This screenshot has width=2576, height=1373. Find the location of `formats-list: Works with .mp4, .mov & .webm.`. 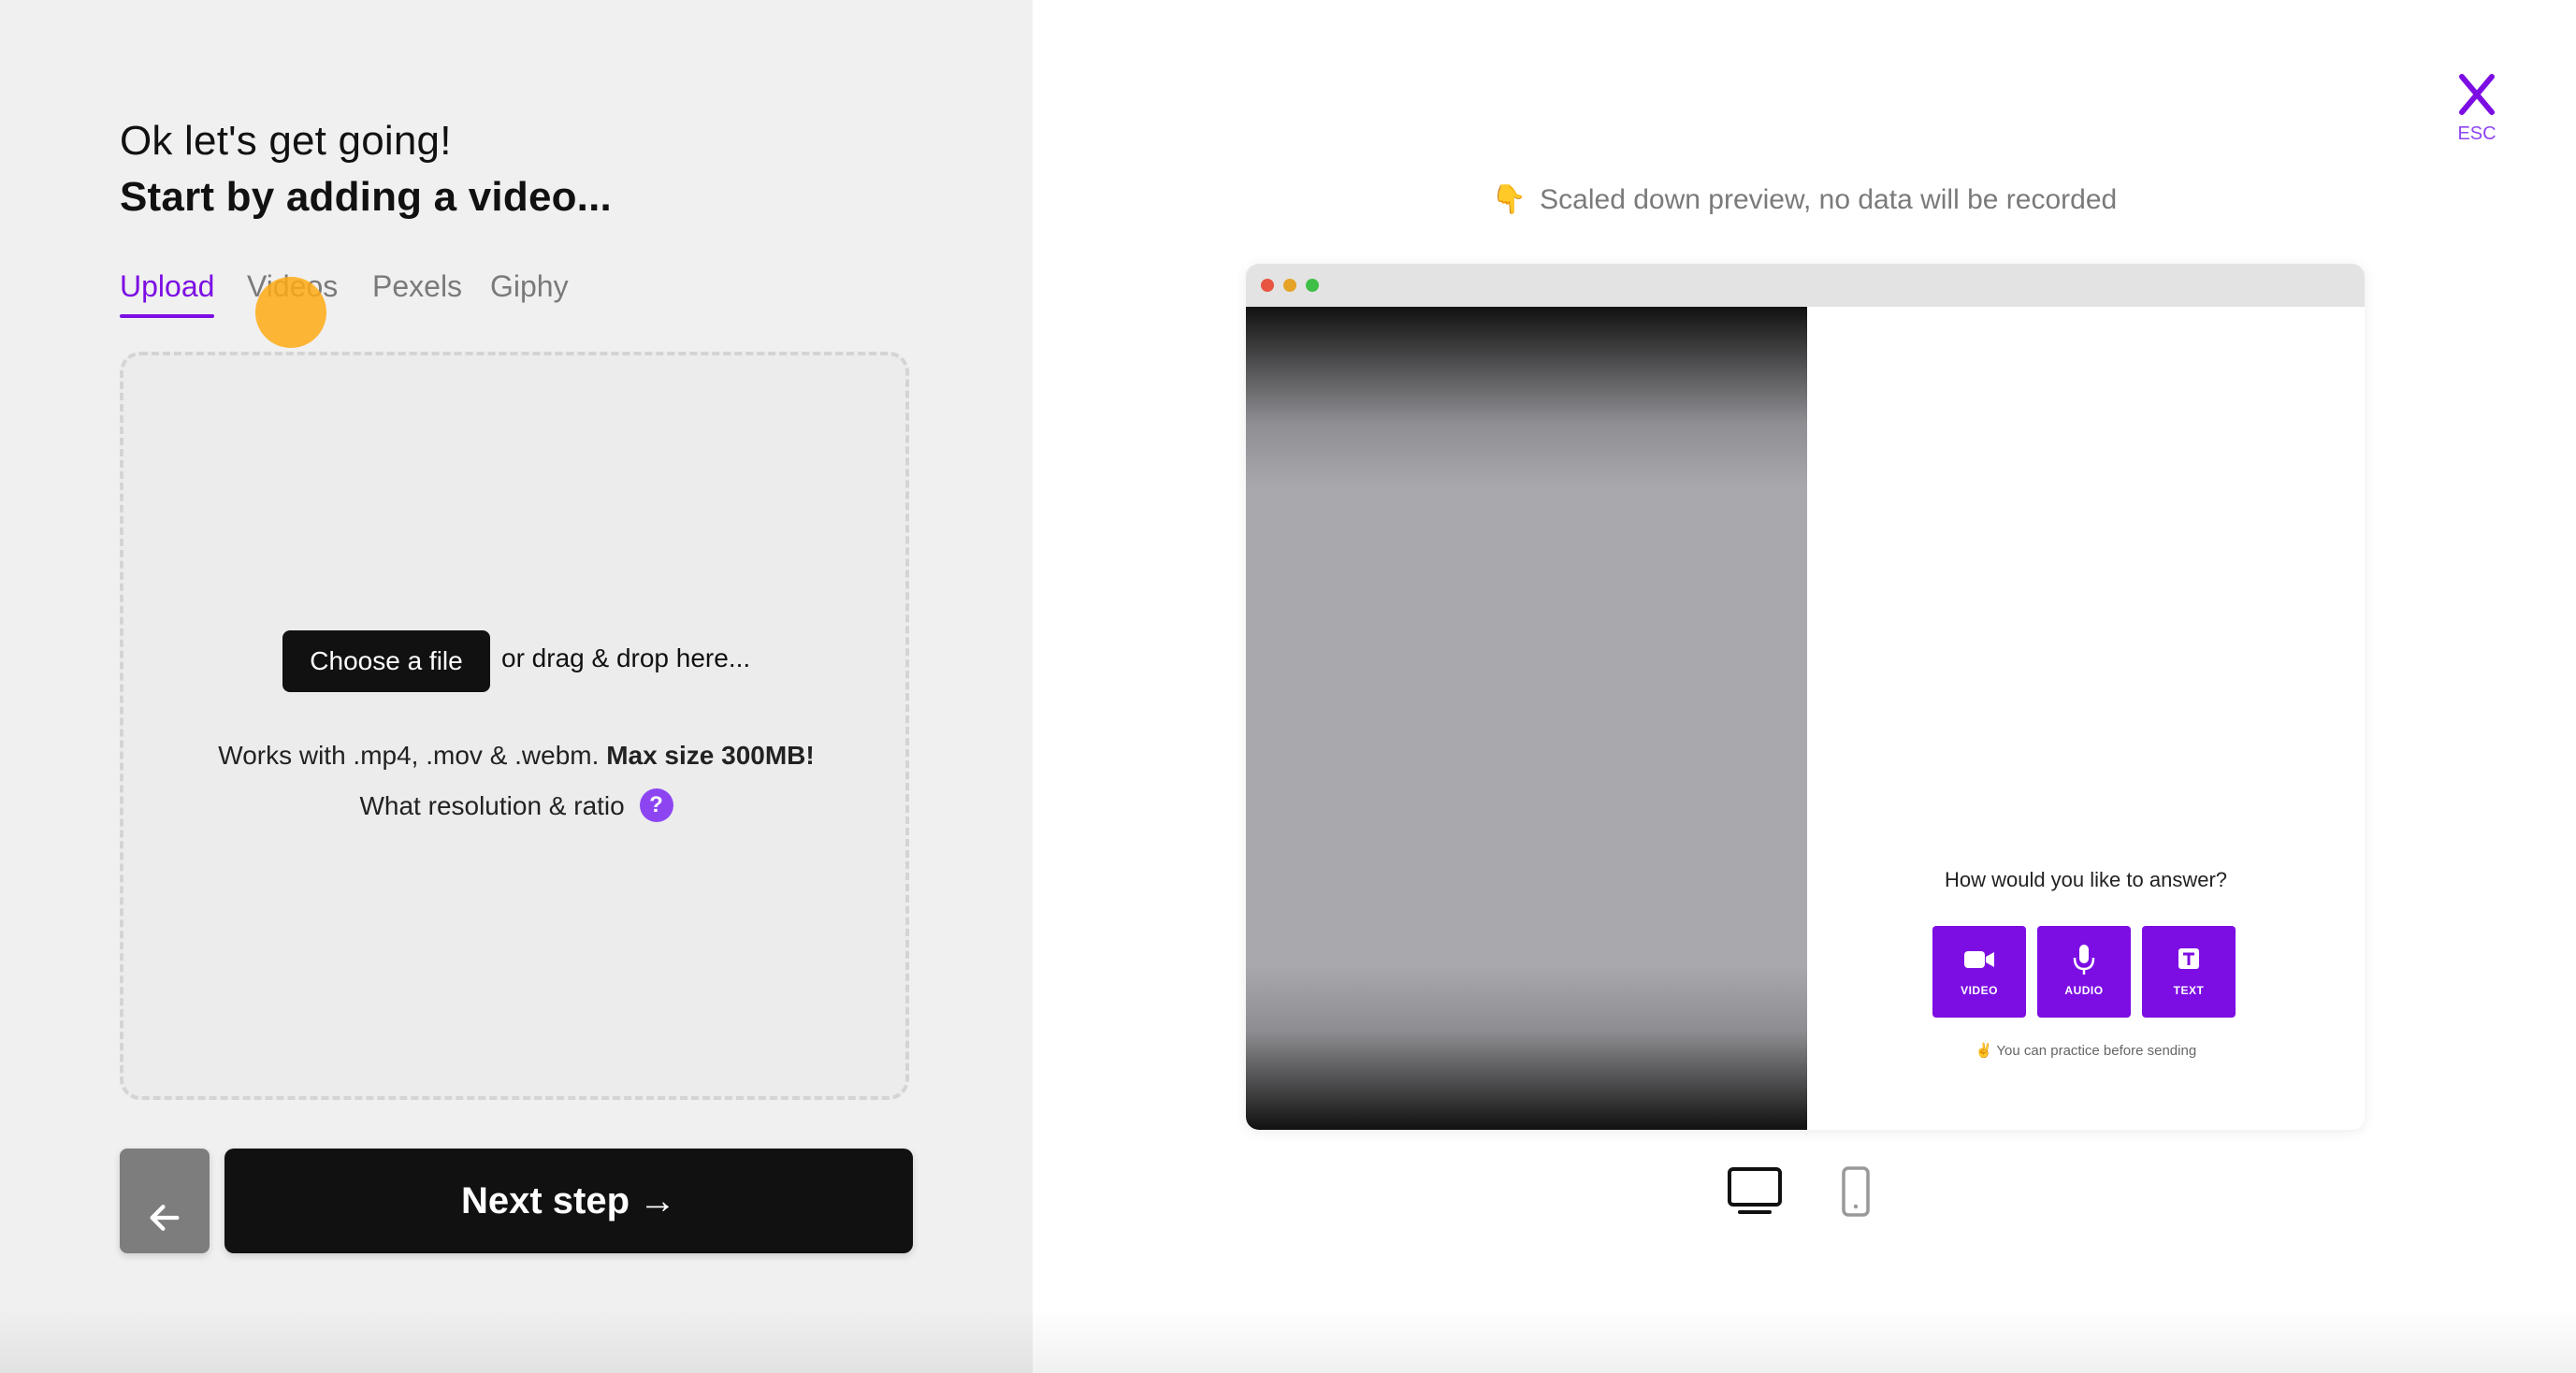

formats-list: Works with .mp4, .mov & .webm. is located at coordinates (409, 755).